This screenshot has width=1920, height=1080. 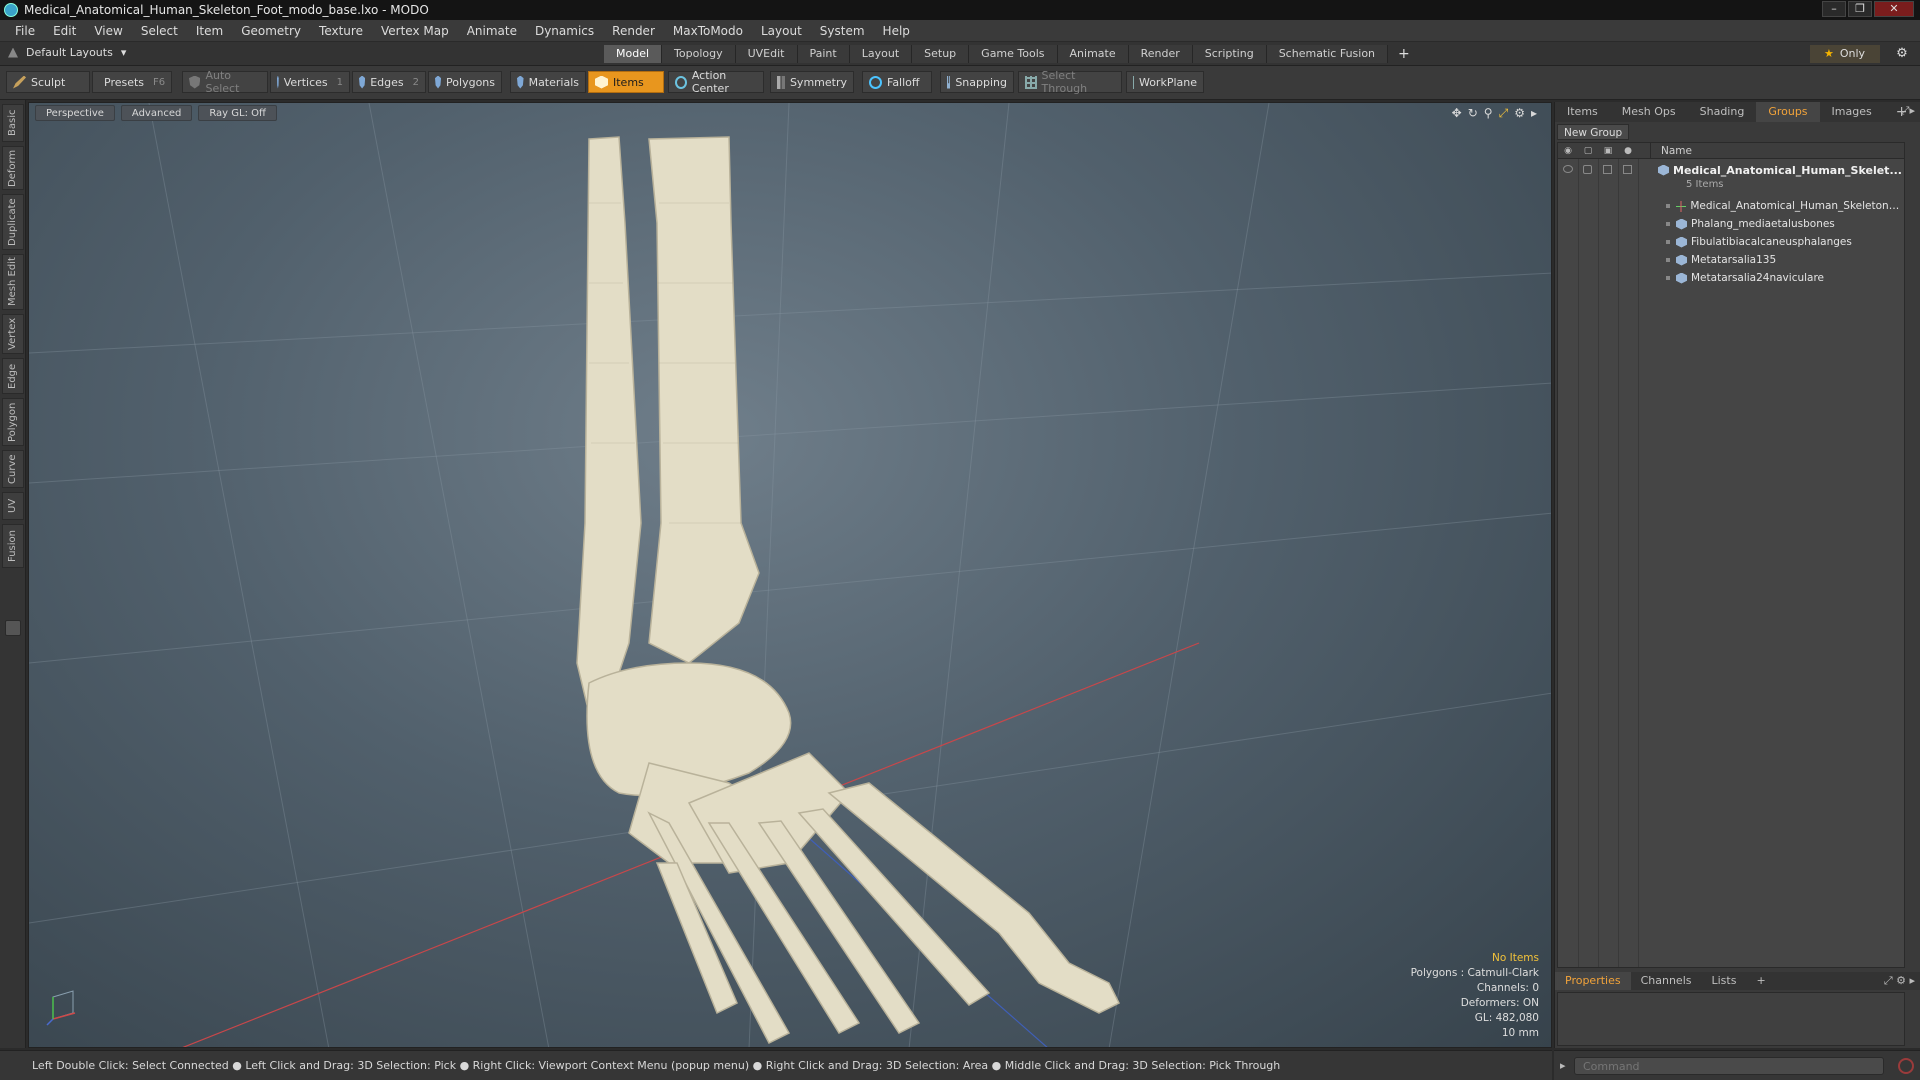 What do you see at coordinates (699, 54) in the screenshot?
I see `tab-topology: Topology` at bounding box center [699, 54].